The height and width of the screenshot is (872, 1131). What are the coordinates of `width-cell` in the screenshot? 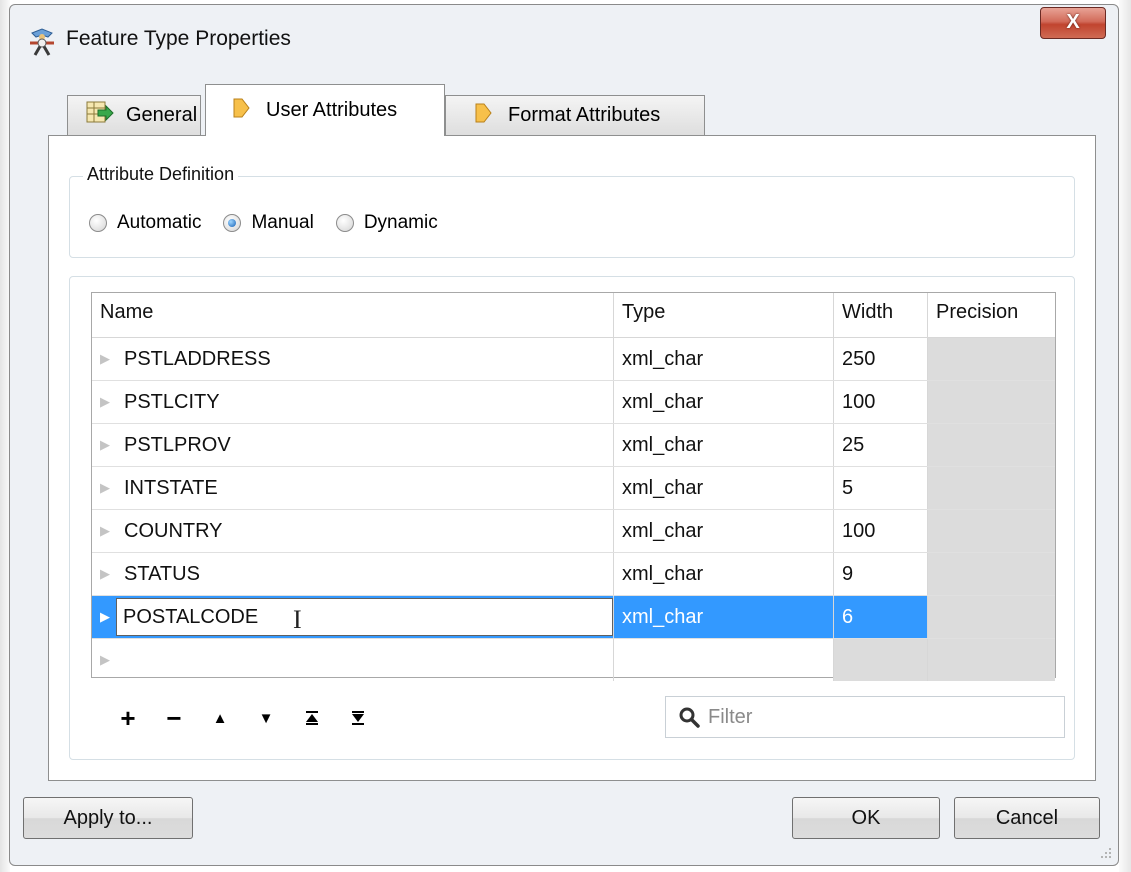 It's located at (881, 660).